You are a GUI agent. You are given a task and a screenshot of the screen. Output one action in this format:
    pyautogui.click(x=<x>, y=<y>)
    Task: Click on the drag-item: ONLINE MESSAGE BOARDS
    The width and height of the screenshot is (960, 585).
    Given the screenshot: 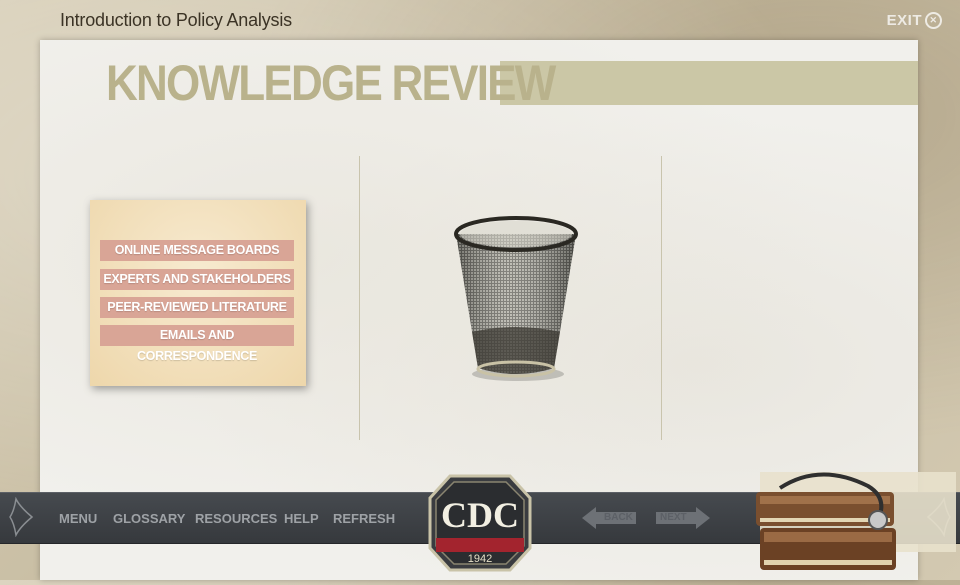 What is the action you would take?
    pyautogui.click(x=197, y=250)
    